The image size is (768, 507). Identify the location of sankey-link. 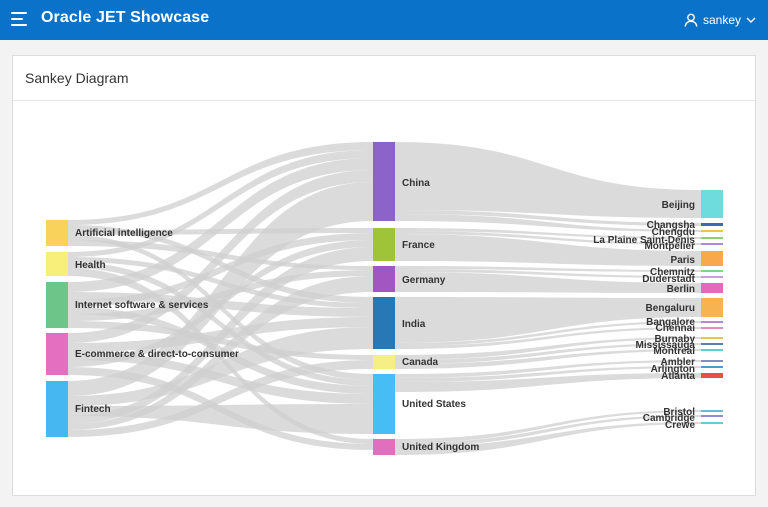
(548, 180).